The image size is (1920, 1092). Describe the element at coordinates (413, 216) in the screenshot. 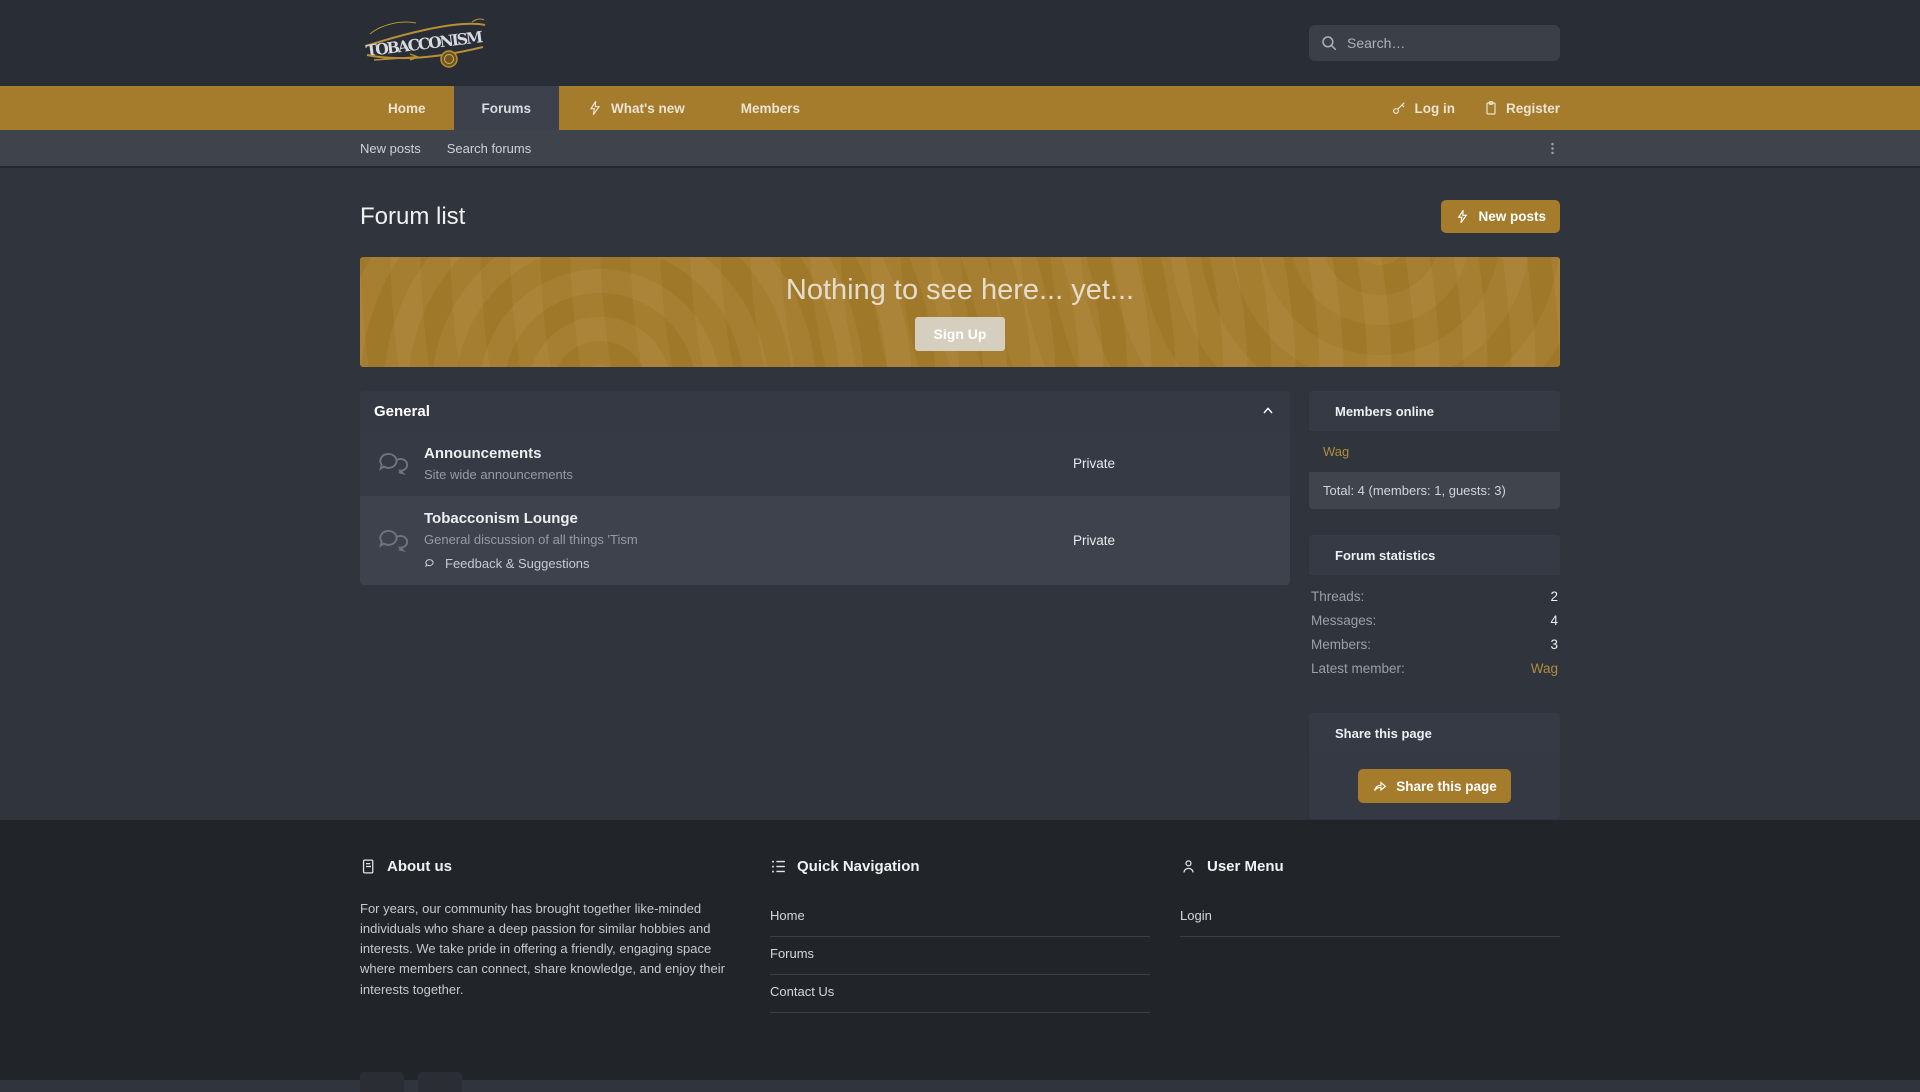

I see `page-title: Forum list` at that location.